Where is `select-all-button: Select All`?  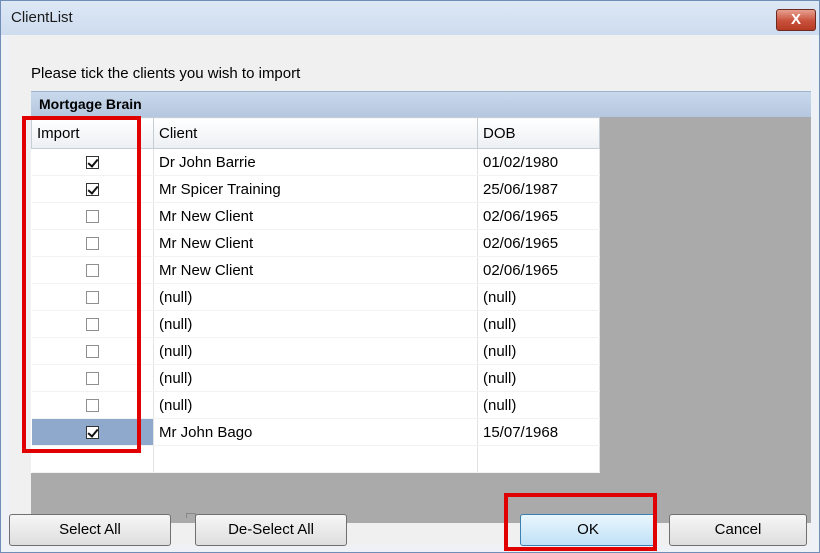
select-all-button: Select All is located at coordinates (90, 530).